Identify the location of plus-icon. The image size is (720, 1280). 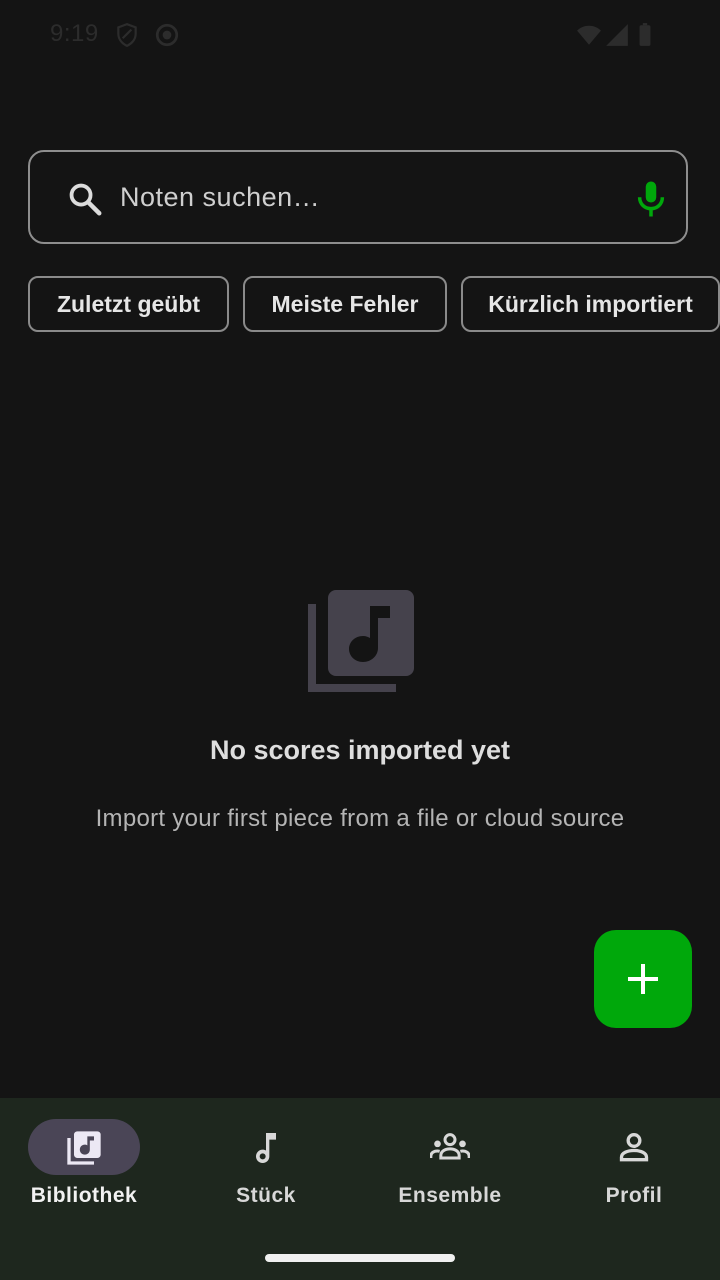
(643, 979).